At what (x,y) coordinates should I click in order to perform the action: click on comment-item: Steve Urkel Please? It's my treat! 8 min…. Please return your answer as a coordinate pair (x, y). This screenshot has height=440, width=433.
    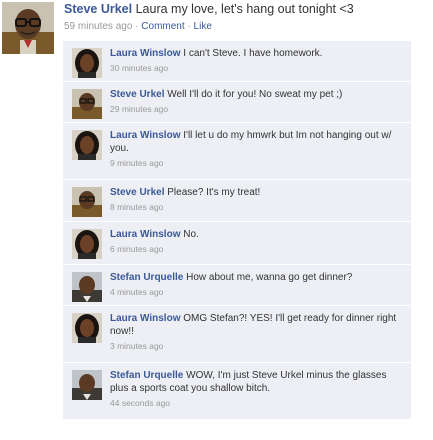
    Looking at the image, I should click on (237, 201).